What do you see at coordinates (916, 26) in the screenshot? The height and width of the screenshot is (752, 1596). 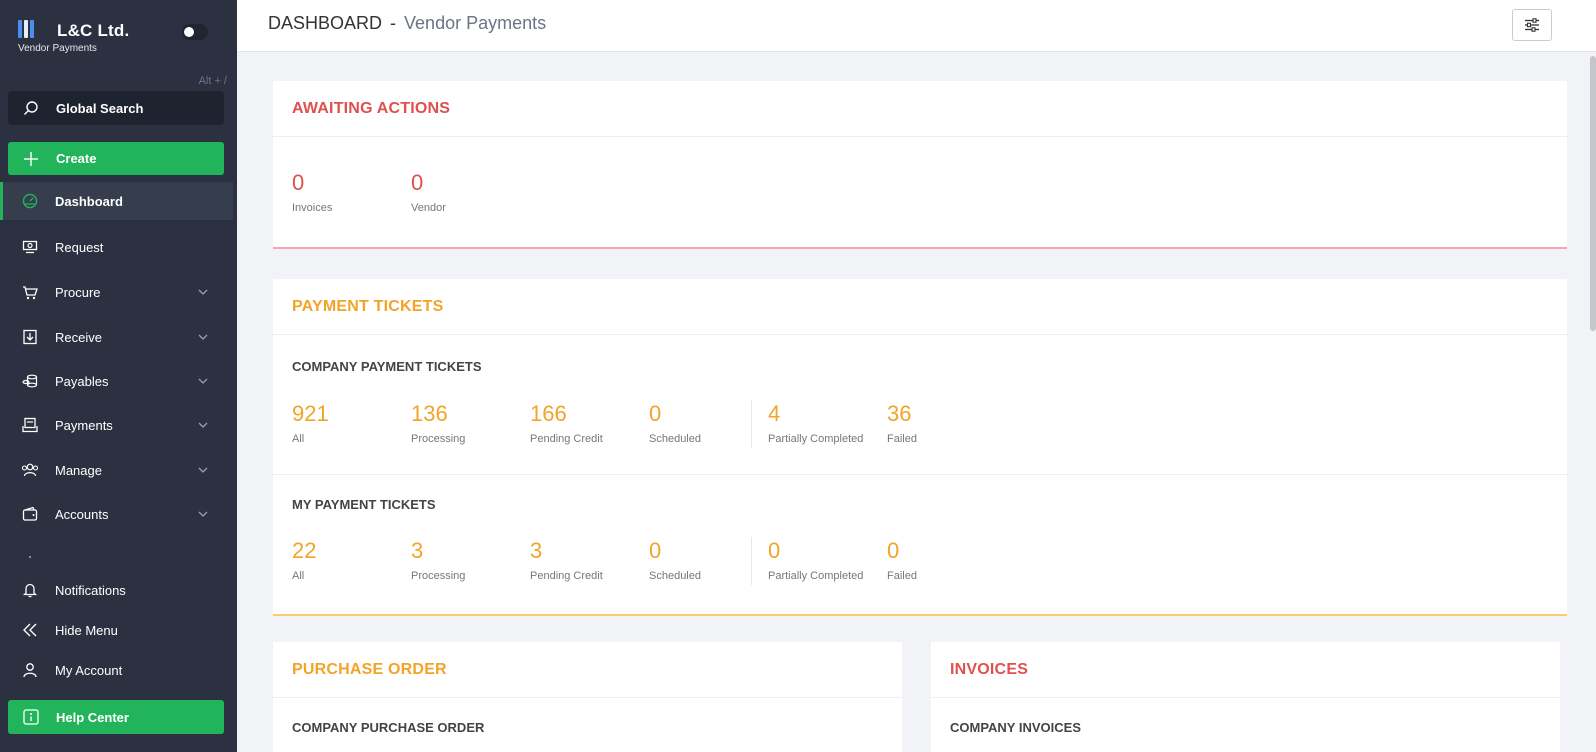 I see `top-header: DASHBOARD - Vendor Payments` at bounding box center [916, 26].